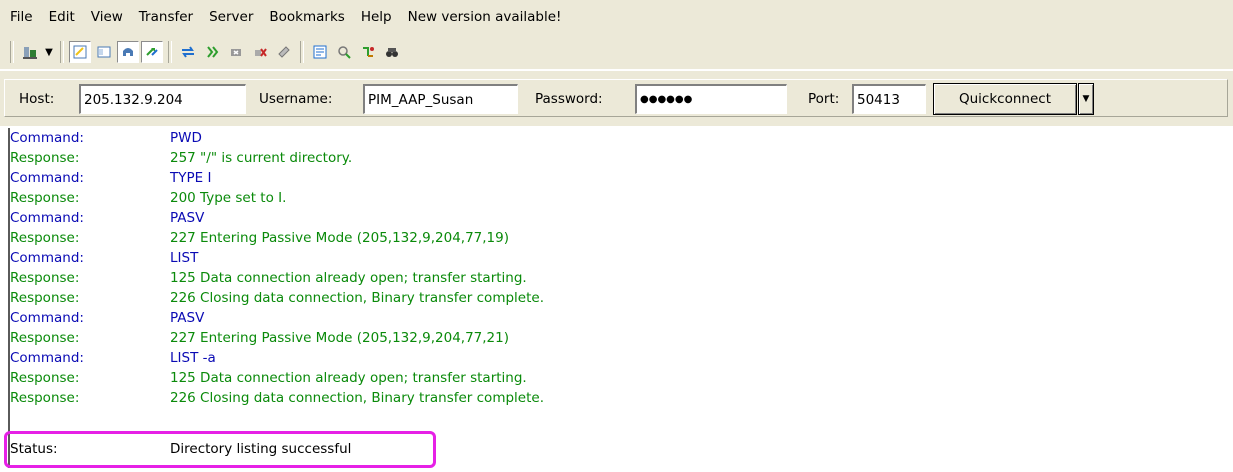 The width and height of the screenshot is (1233, 472). I want to click on local-tree-toggle-icon, so click(104, 52).